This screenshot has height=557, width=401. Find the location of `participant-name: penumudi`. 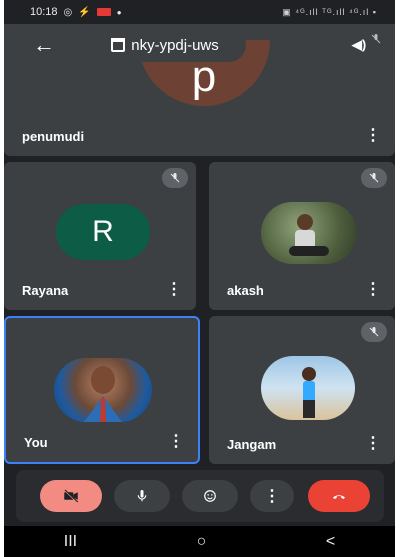

participant-name: penumudi is located at coordinates (53, 136).